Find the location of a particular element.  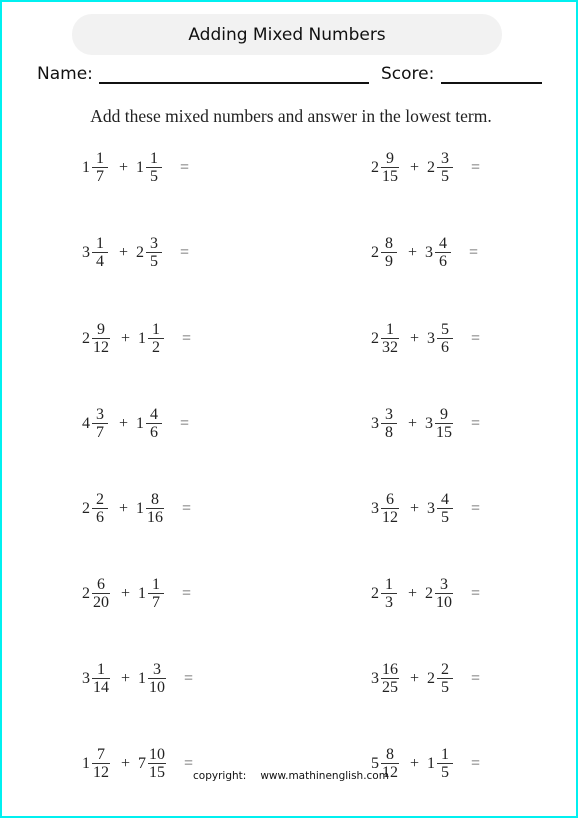

denominator: 4 is located at coordinates (100, 261).